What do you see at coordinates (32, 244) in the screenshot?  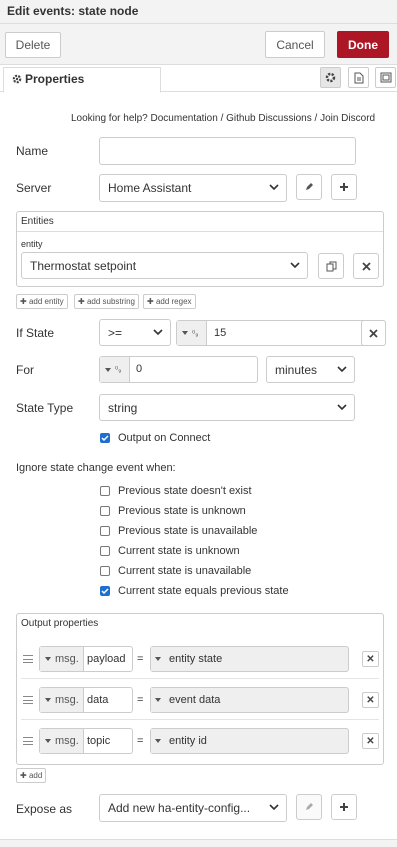 I see `entity-label: entity` at bounding box center [32, 244].